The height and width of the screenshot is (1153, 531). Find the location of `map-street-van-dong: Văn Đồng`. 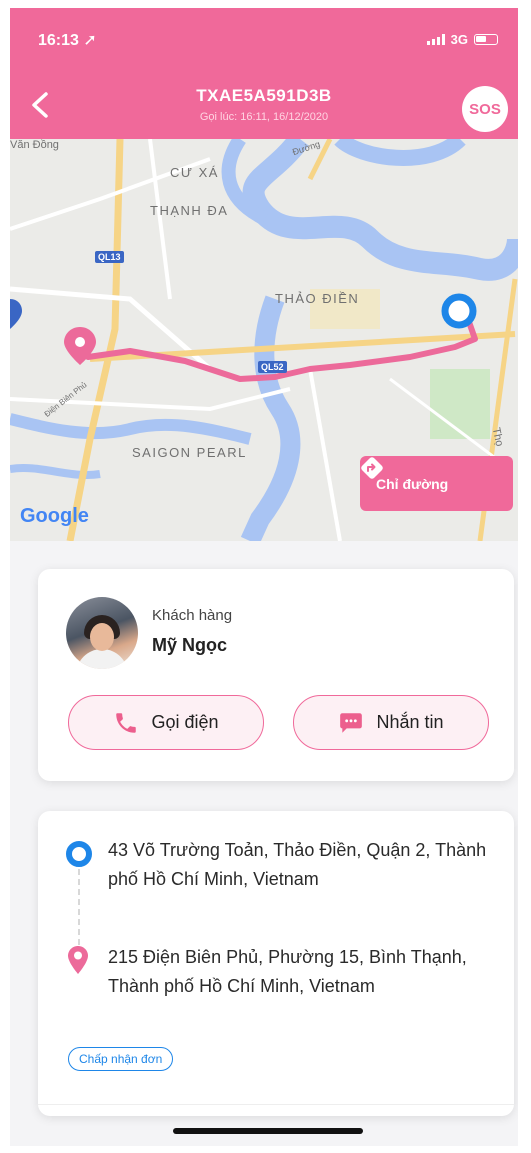

map-street-van-dong: Văn Đồng is located at coordinates (34, 145).